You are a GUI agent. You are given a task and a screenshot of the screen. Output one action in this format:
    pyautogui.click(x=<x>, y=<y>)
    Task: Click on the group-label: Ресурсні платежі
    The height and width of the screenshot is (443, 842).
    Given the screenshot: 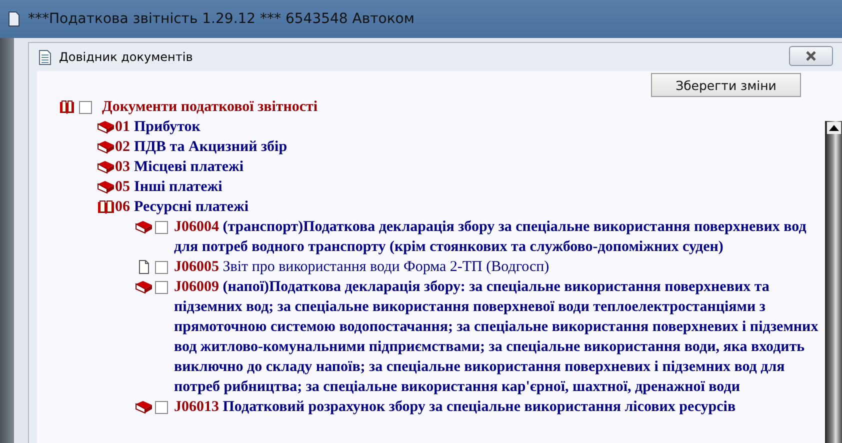 What is the action you would take?
    pyautogui.click(x=191, y=207)
    